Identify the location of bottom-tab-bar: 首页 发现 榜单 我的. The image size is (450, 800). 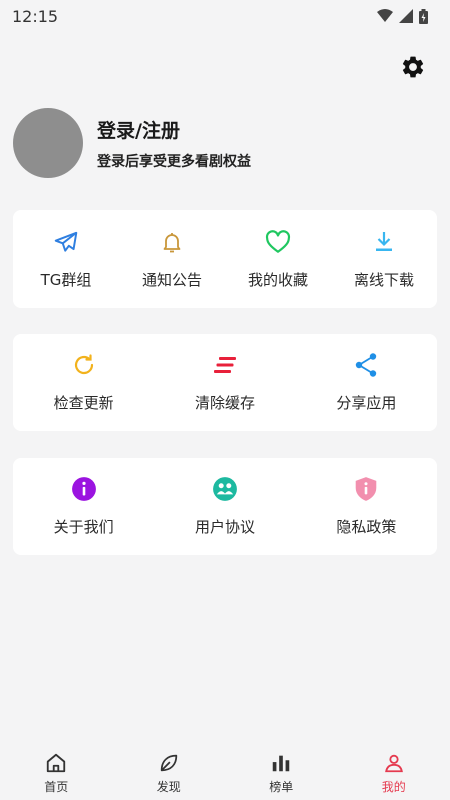
(225, 772).